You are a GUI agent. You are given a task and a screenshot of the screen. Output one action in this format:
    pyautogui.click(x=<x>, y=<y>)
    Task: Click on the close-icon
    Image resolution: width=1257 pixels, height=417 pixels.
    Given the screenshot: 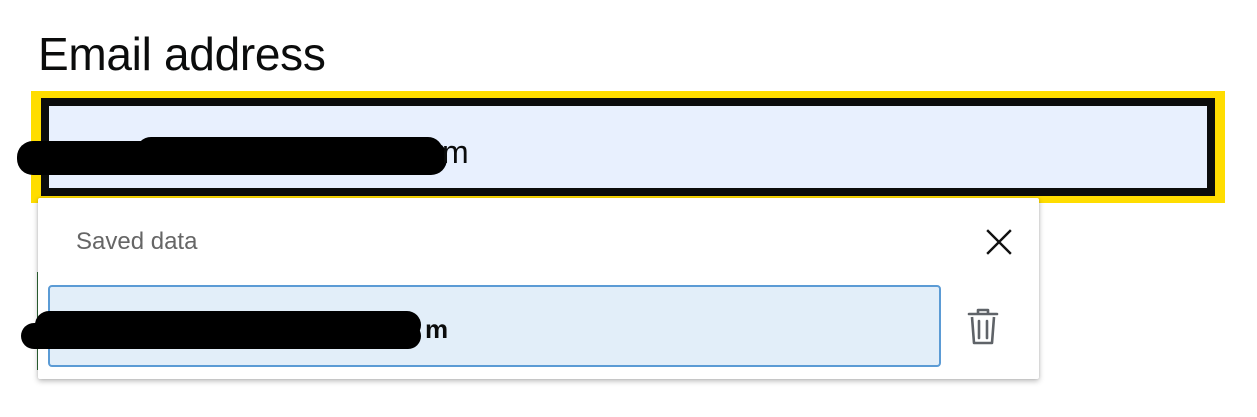 What is the action you would take?
    pyautogui.click(x=999, y=242)
    